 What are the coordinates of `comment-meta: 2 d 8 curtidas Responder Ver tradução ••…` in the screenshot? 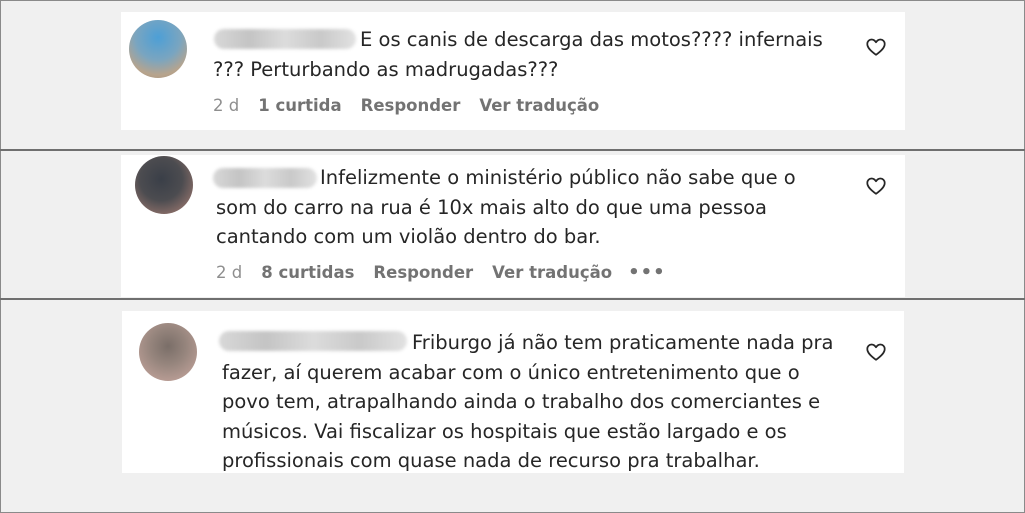 It's located at (441, 272).